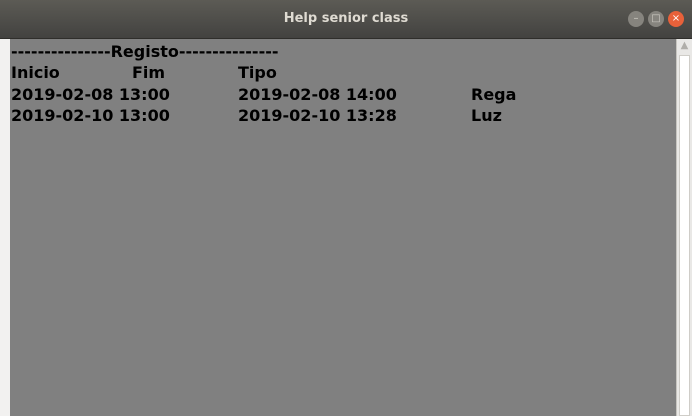  Describe the element at coordinates (656, 19) in the screenshot. I see `maximize-icon: □` at that location.